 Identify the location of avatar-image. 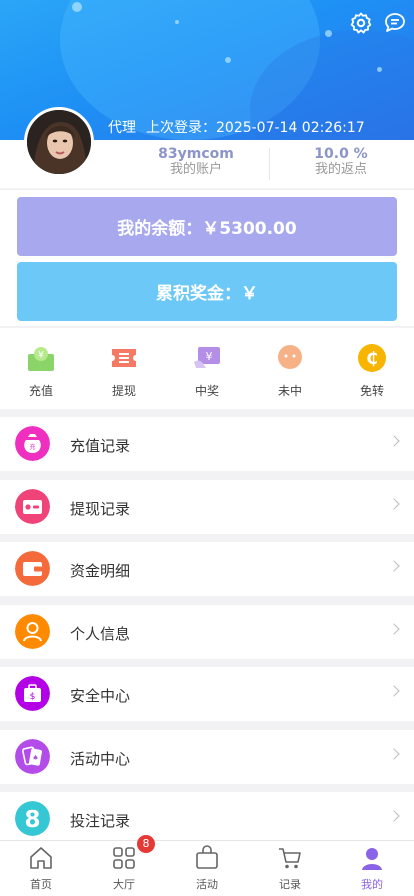
(59, 142).